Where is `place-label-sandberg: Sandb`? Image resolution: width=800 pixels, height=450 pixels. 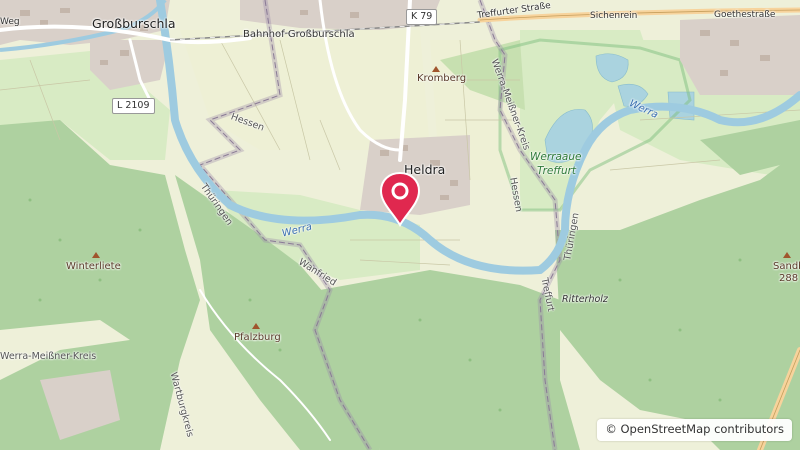
place-label-sandberg: Sandb is located at coordinates (786, 266).